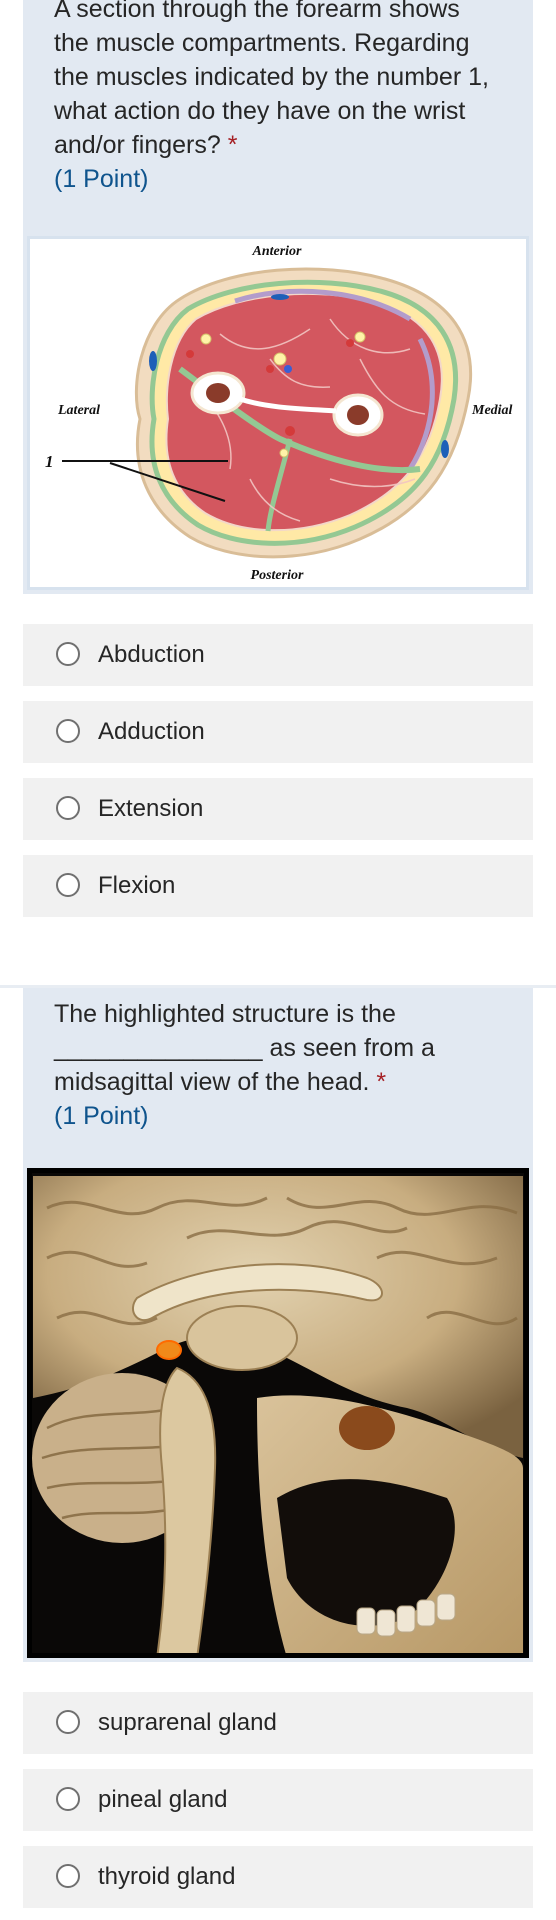 The image size is (556, 1920). What do you see at coordinates (167, 1876) in the screenshot?
I see `option-label: thyroid gland` at bounding box center [167, 1876].